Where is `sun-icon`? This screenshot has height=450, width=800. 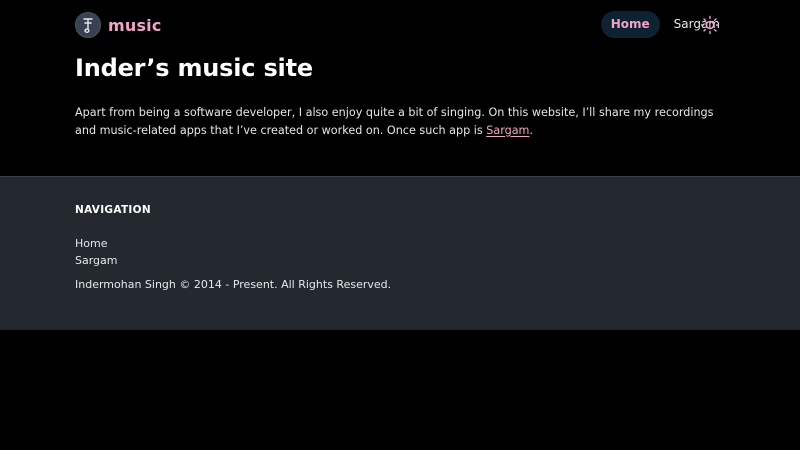 sun-icon is located at coordinates (709, 24).